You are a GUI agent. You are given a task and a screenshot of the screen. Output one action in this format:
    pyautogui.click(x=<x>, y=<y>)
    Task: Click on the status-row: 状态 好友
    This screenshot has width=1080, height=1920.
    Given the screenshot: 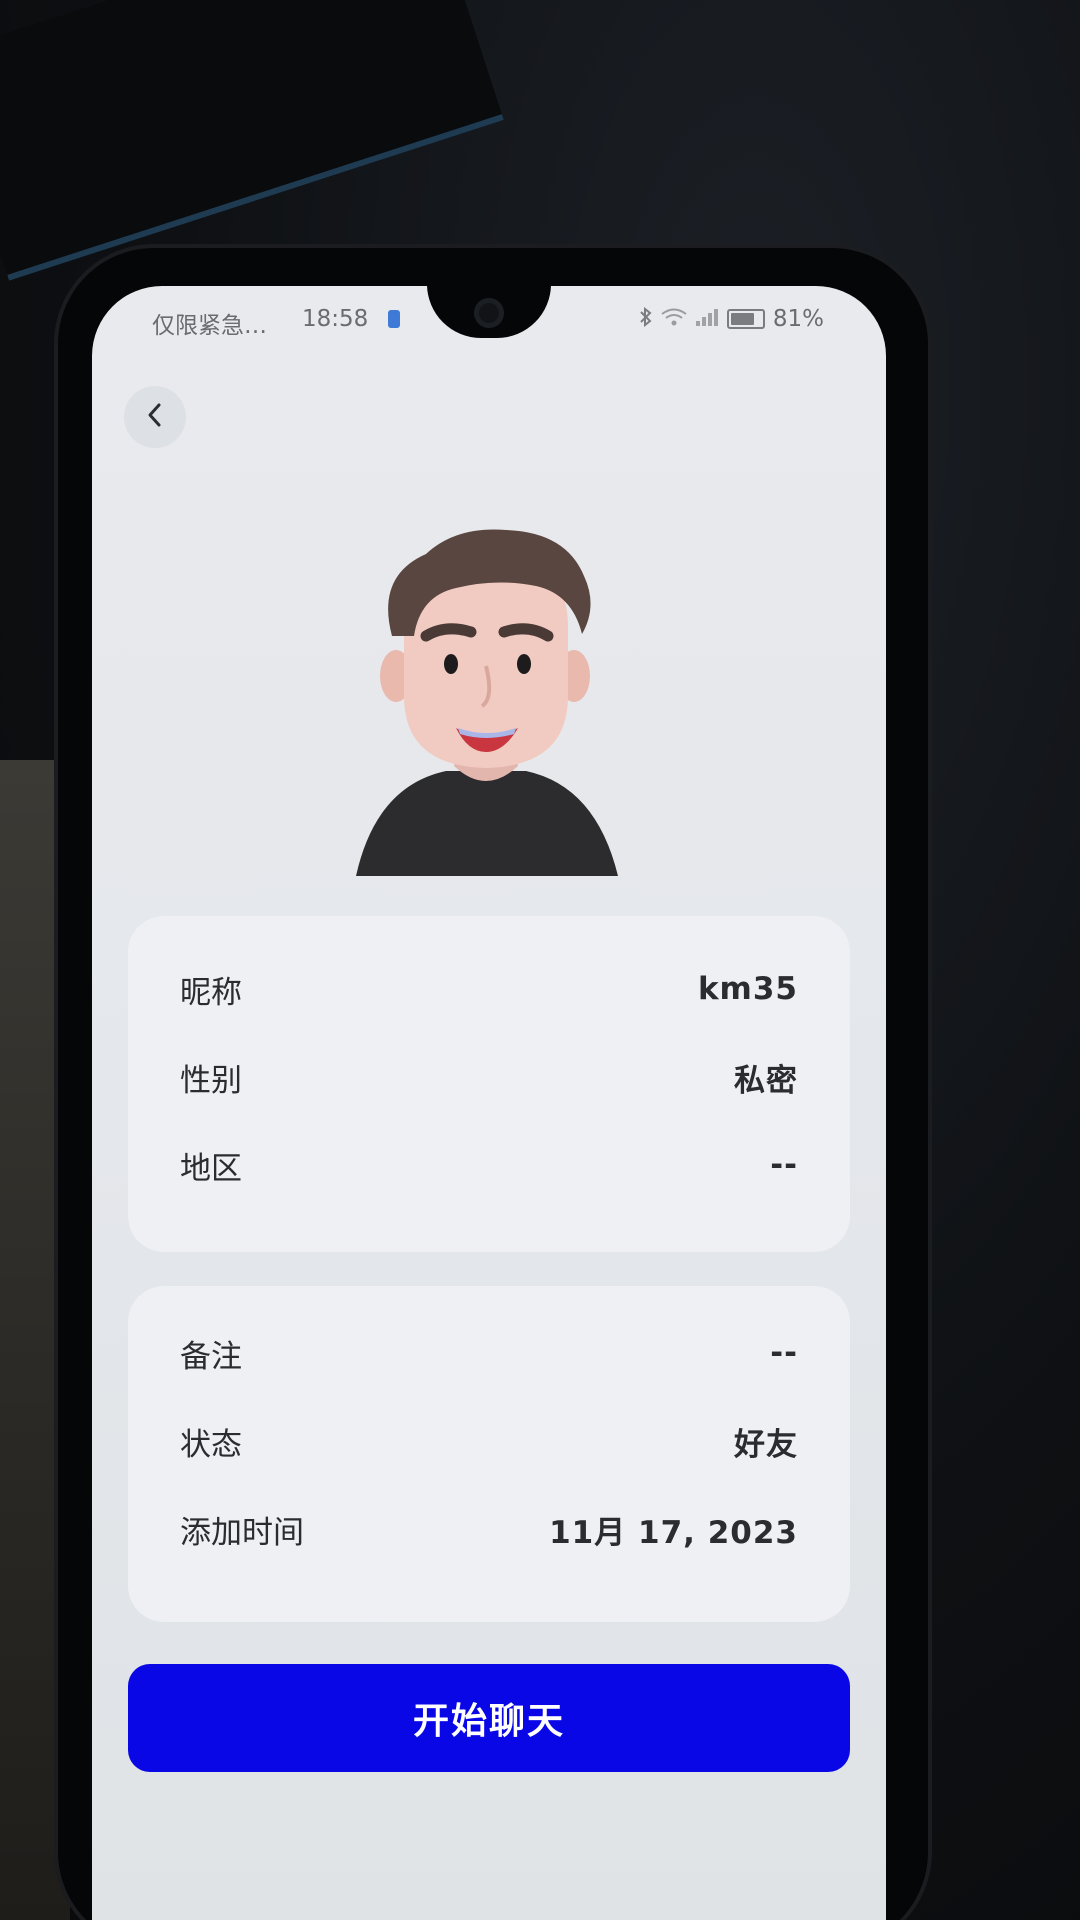 What is the action you would take?
    pyautogui.click(x=489, y=1441)
    